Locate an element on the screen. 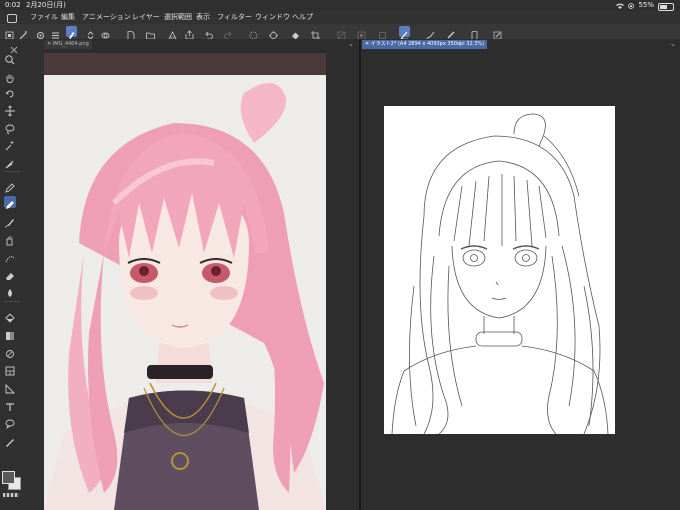 This screenshot has width=680, height=510. tab-illustration: ✕ イラスト2* (A4 2894 x 4093px 350dpi 32.3%) is located at coordinates (425, 44).